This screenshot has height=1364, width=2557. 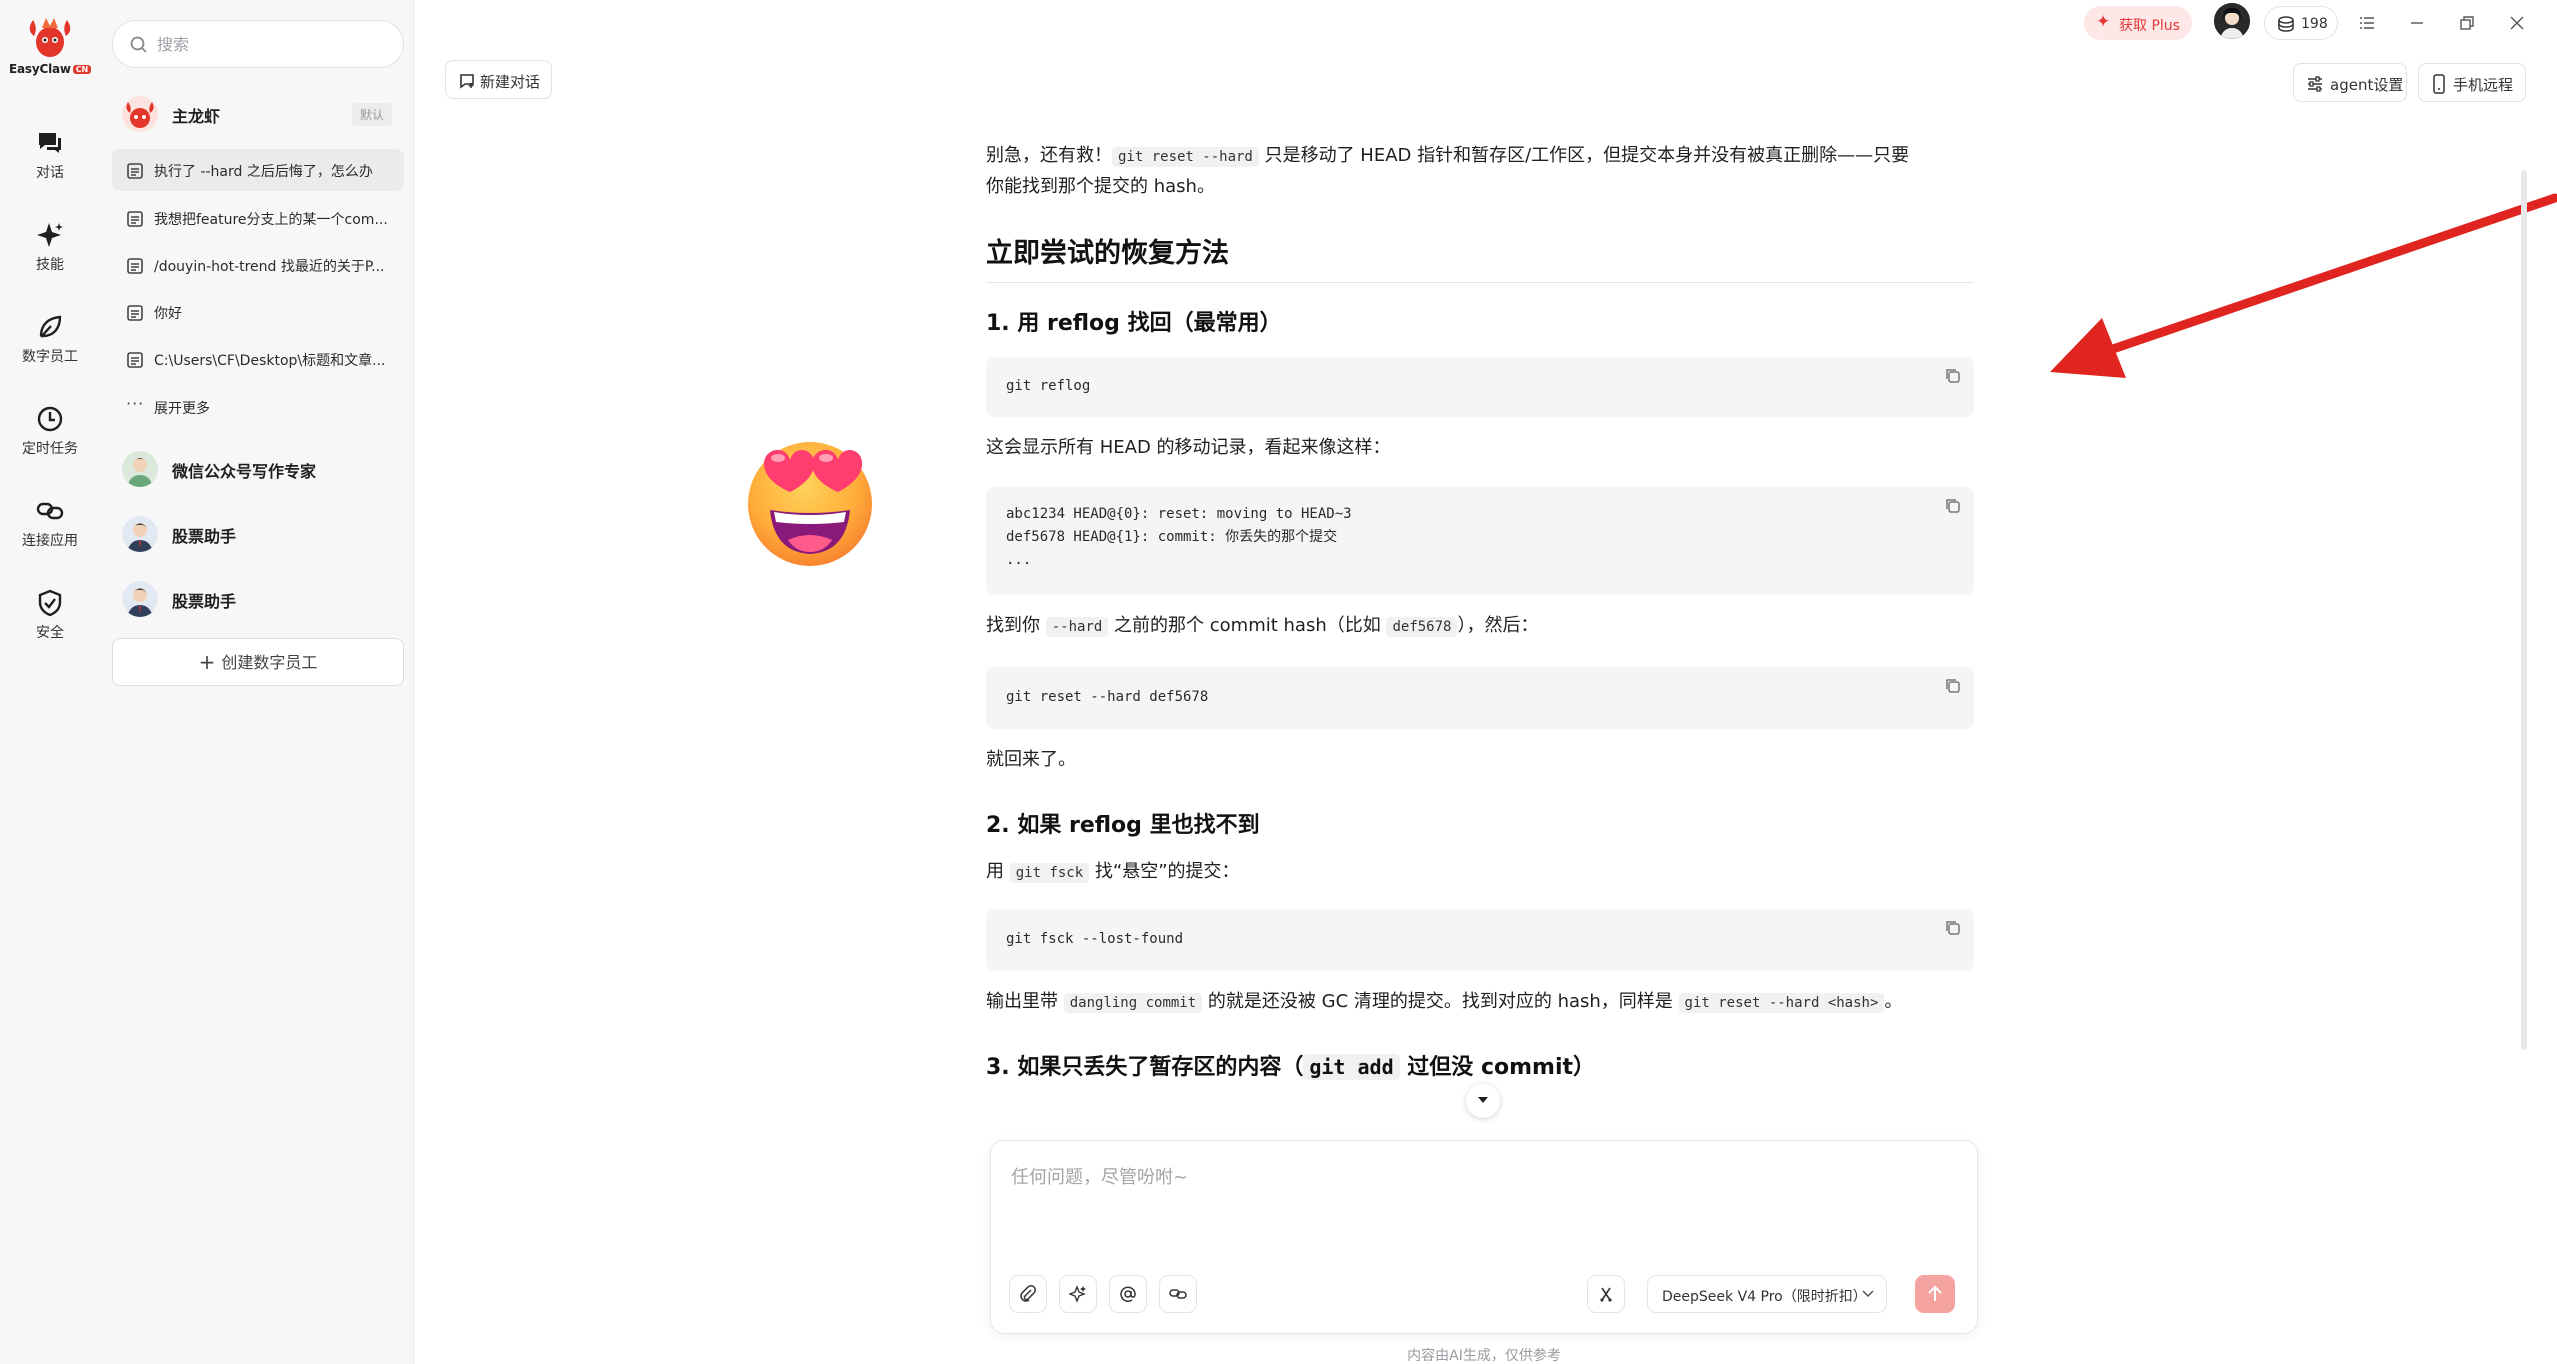 I want to click on lobster-avatar-icon, so click(x=140, y=115).